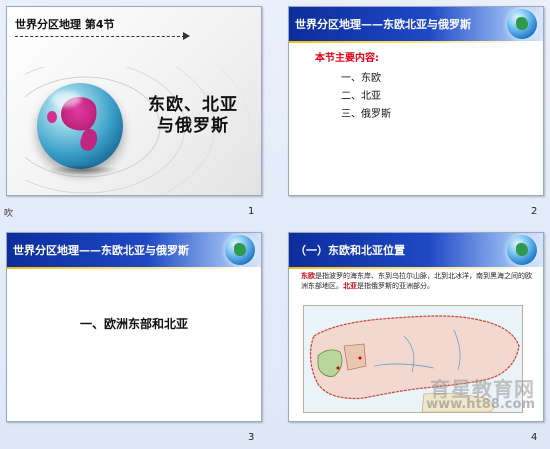 The width and height of the screenshot is (550, 449). Describe the element at coordinates (361, 96) in the screenshot. I see `content-item: 二、北亚` at that location.